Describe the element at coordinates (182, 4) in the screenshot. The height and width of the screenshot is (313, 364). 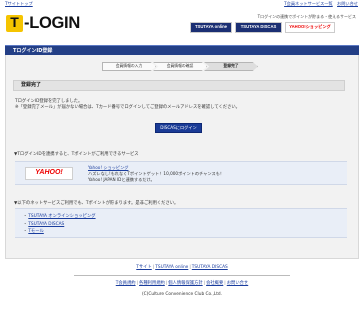
I see `top-navigation: Tサイトトップ T会員ネットサービス一覧 お問い合せ` at that location.